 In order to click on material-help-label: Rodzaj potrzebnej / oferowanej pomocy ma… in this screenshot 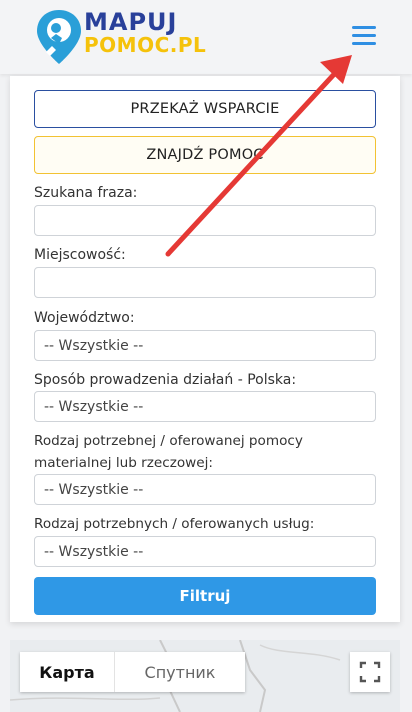, I will do `click(168, 452)`.